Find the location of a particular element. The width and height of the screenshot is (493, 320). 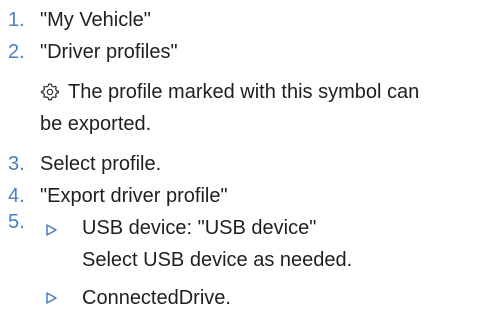

gear-icon is located at coordinates (50, 92).